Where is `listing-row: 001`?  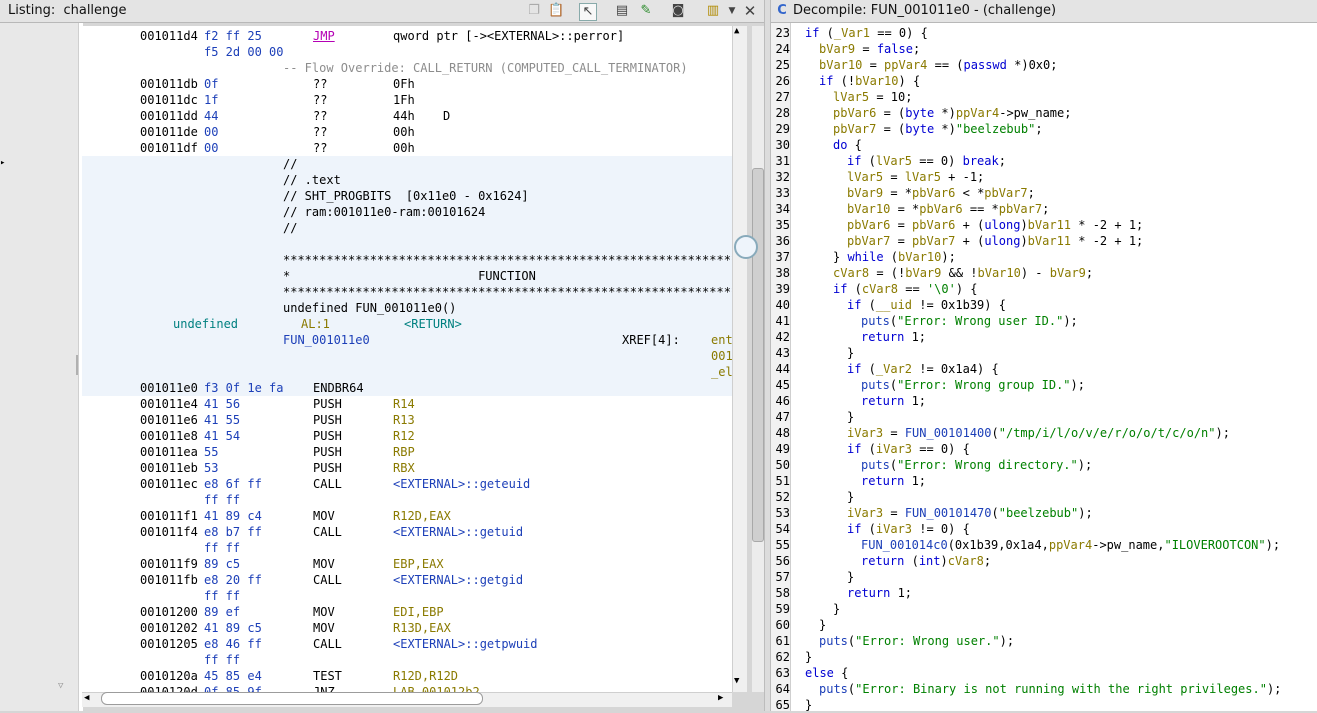
listing-row: 001 is located at coordinates (407, 356).